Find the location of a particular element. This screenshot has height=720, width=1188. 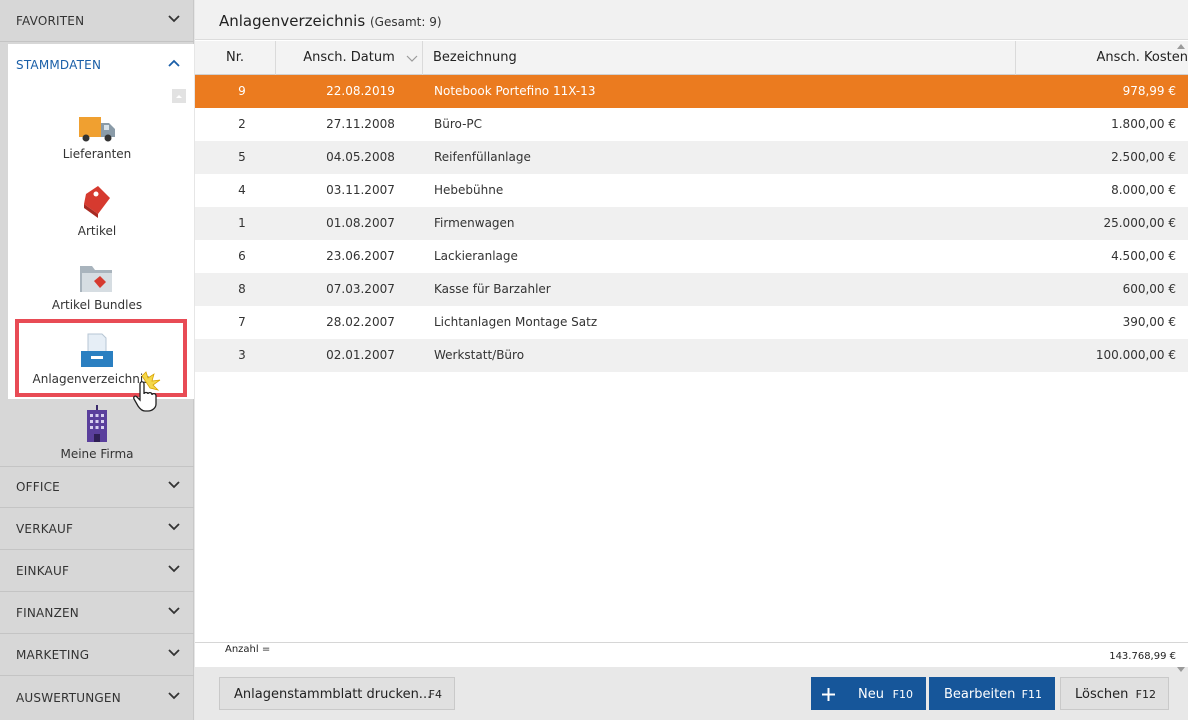

cell-nr: 1 is located at coordinates (242, 223).